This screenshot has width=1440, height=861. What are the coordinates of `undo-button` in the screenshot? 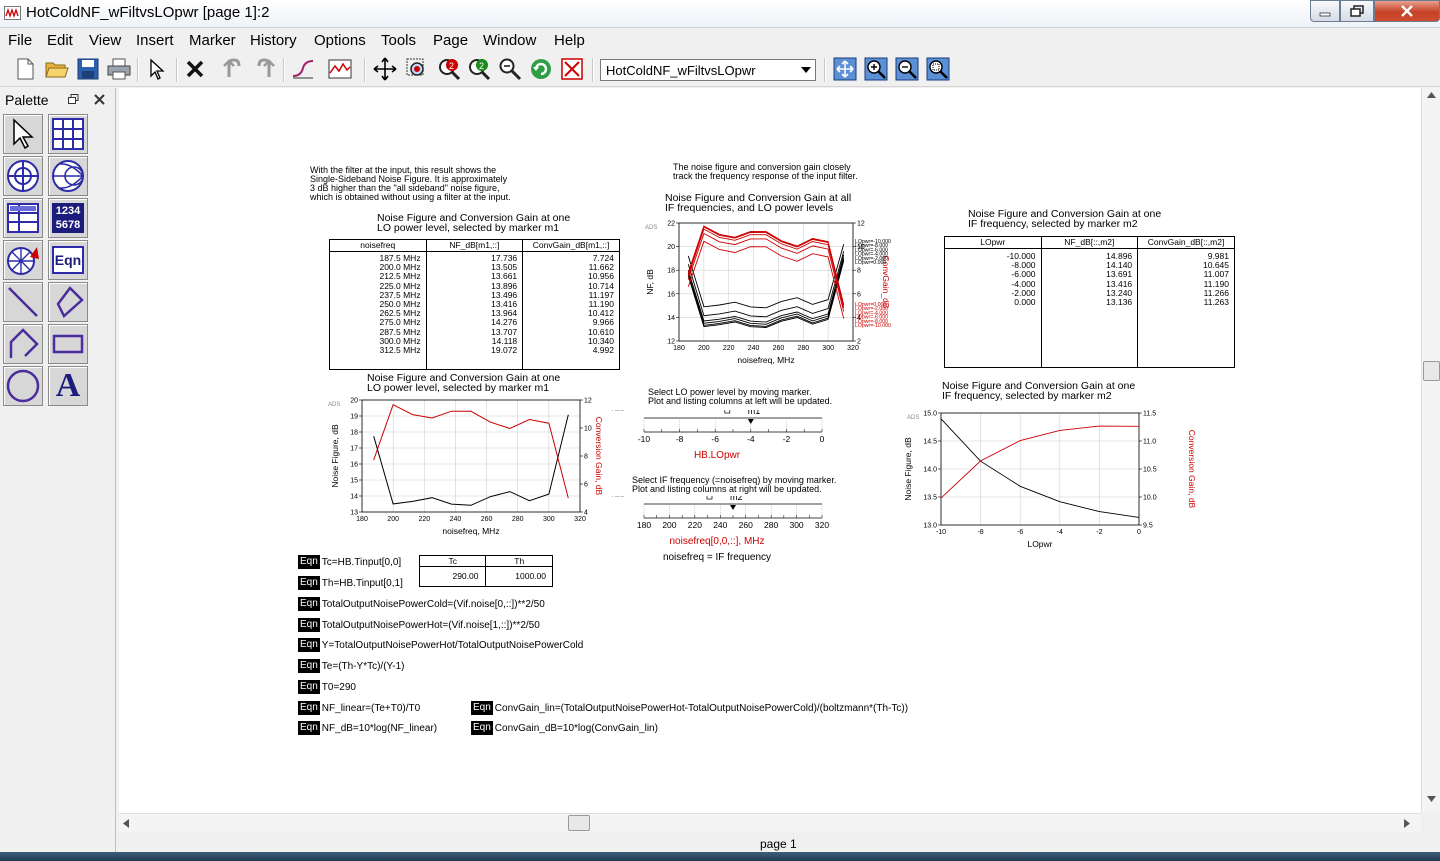 It's located at (233, 69).